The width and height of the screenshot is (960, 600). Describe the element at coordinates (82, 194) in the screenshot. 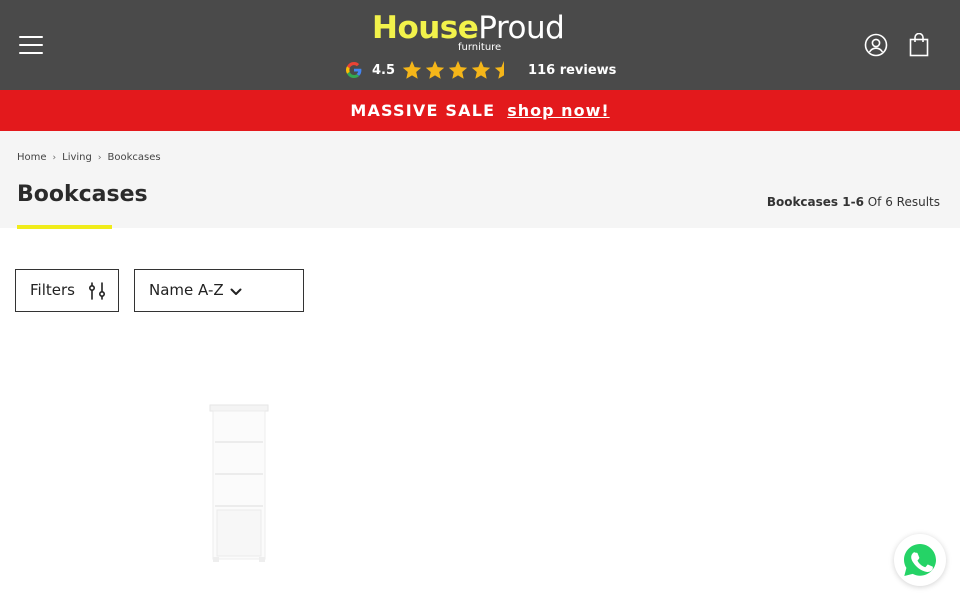

I see `page-title: Bookcases` at that location.